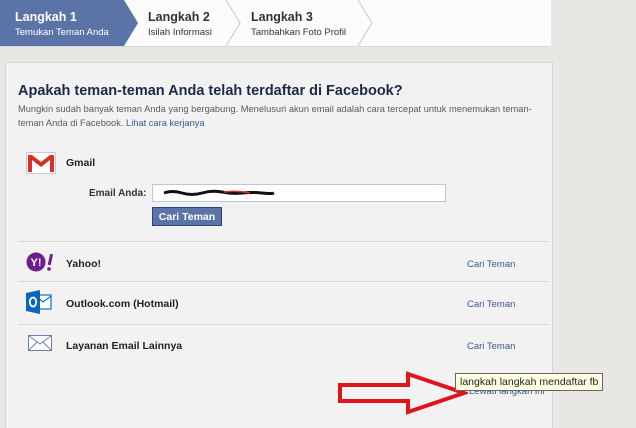 The image size is (636, 428). Describe the element at coordinates (282, 17) in the screenshot. I see `step-3-title: Langkah 3` at that location.